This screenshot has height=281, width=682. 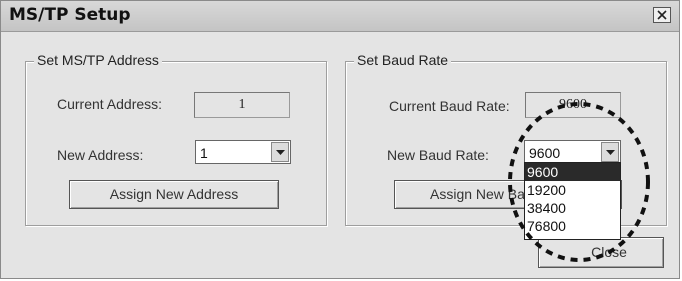 I want to click on assign-new-address-button: Assign New Address, so click(x=174, y=194).